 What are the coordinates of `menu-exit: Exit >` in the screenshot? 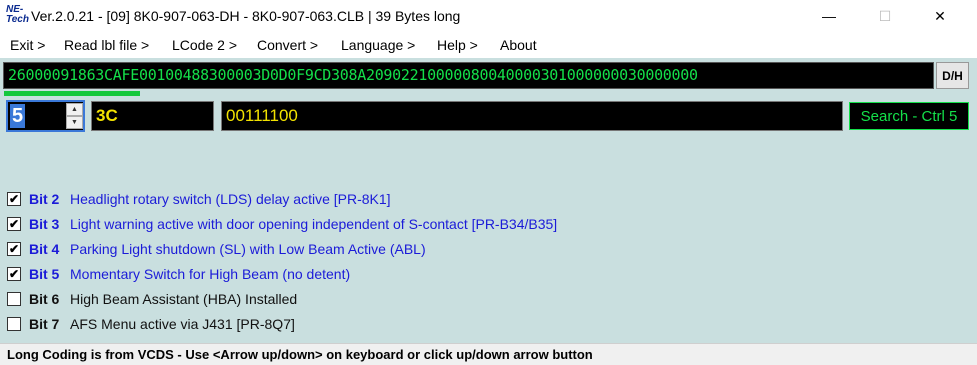 It's located at (27, 45).